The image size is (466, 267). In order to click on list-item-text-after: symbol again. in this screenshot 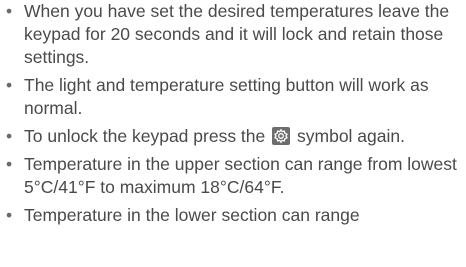, I will do `click(351, 136)`.